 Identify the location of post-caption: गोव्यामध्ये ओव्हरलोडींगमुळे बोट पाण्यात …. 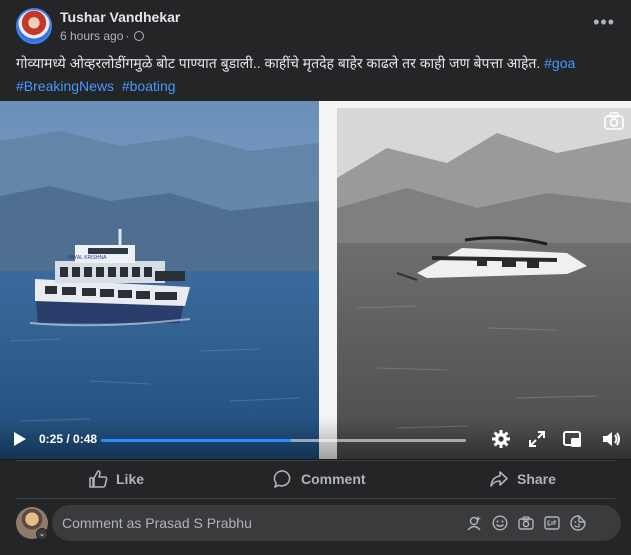
(318, 75).